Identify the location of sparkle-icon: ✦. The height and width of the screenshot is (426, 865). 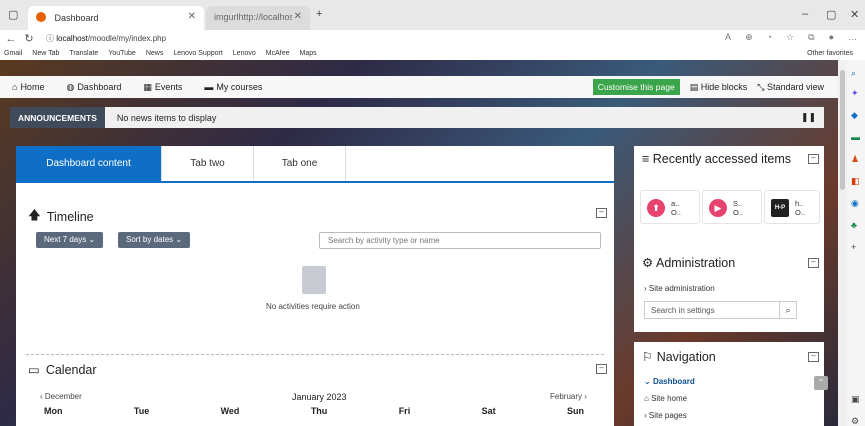
(855, 93).